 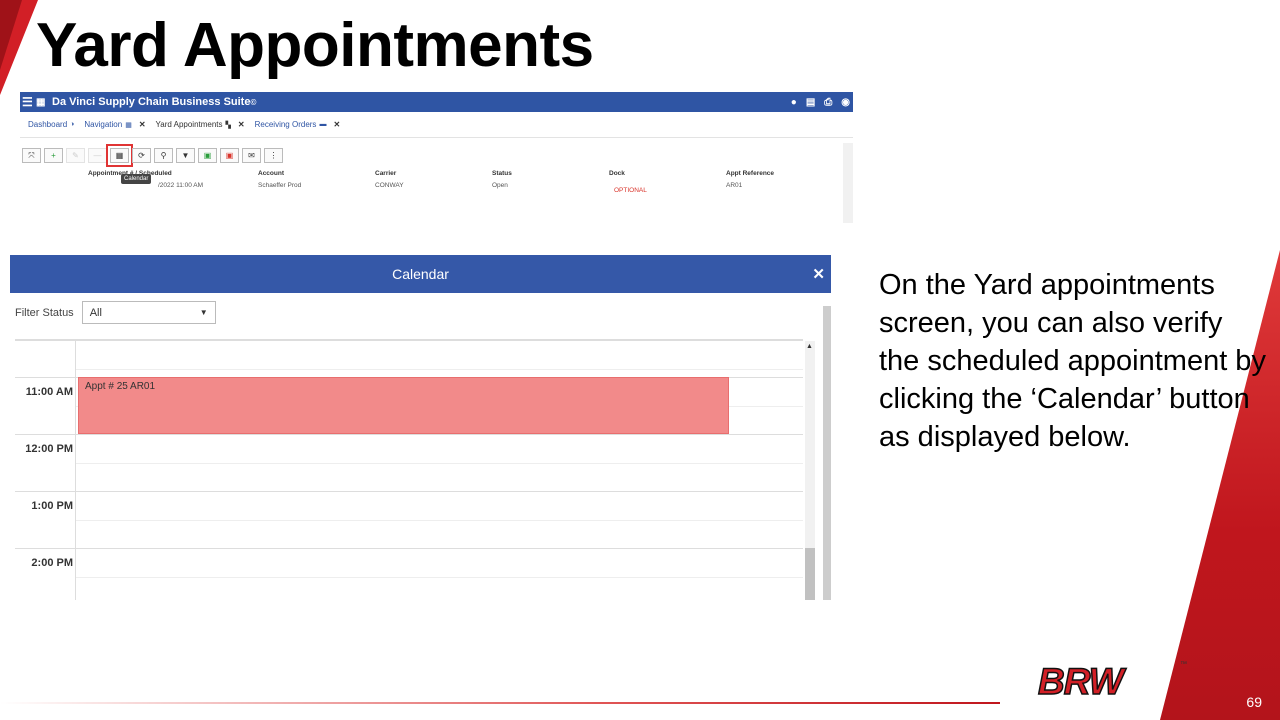 What do you see at coordinates (48, 124) in the screenshot?
I see `tab-label: Dashboard` at bounding box center [48, 124].